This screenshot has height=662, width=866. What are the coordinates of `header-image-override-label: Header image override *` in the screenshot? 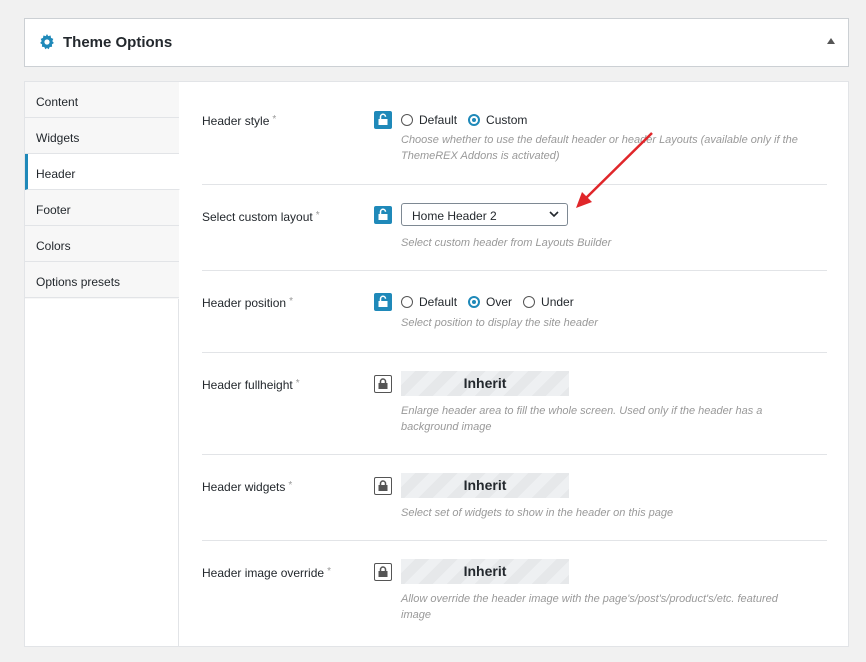 It's located at (266, 573).